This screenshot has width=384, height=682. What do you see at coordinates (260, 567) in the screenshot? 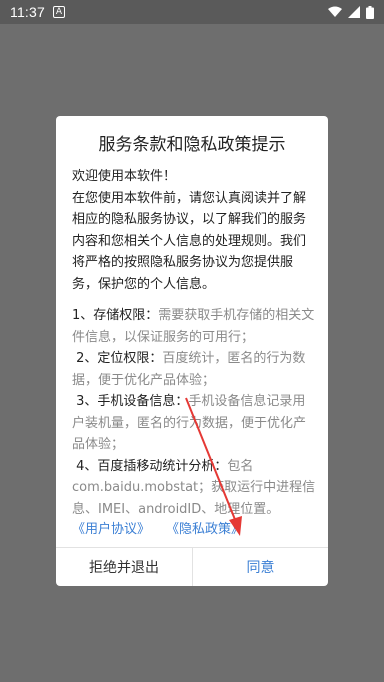
I see `agree-button: 同意` at bounding box center [260, 567].